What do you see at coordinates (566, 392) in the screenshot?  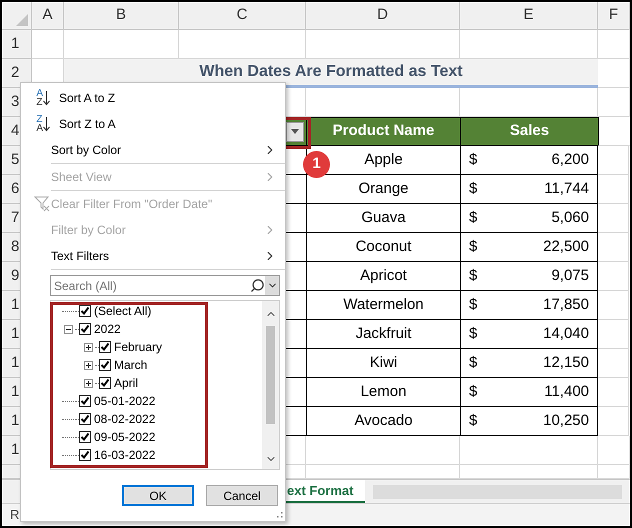 I see `amount: 11,400` at bounding box center [566, 392].